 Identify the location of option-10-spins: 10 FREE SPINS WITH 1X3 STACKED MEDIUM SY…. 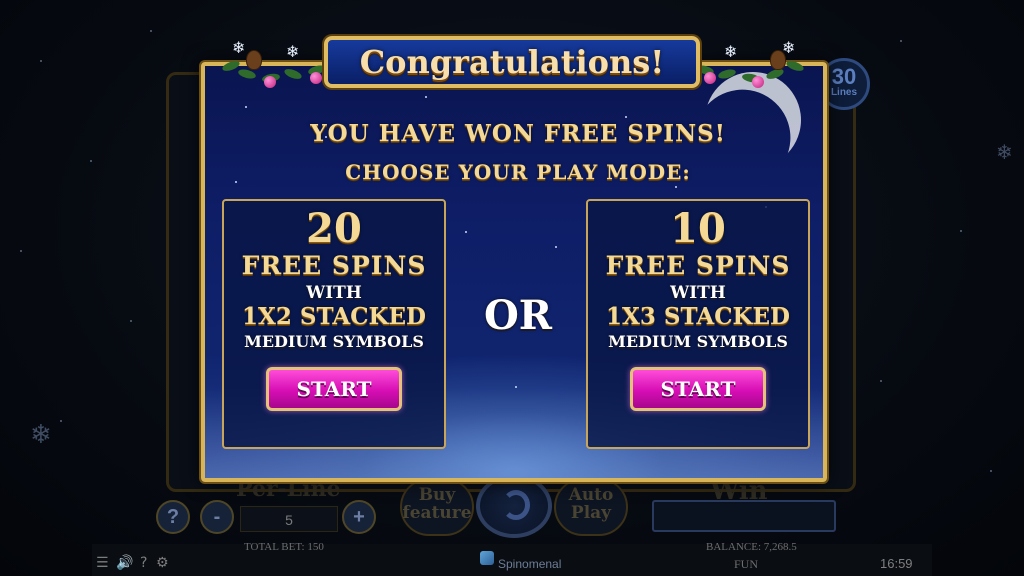
(698, 324).